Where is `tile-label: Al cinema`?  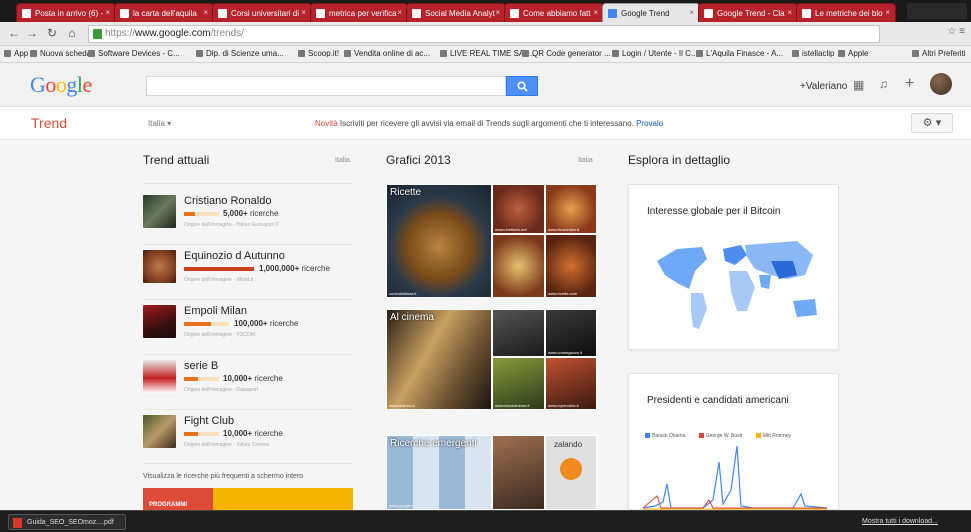
tile-label: Al cinema is located at coordinates (412, 317).